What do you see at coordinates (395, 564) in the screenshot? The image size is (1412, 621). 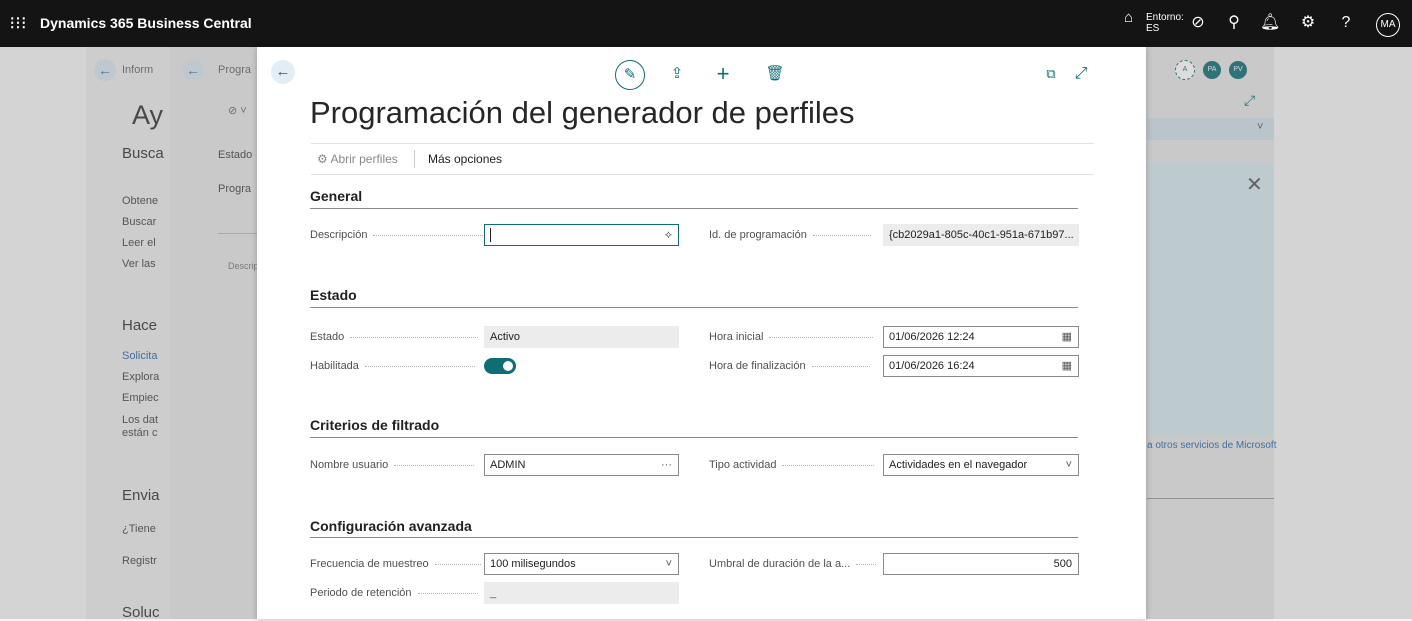 I see `sampling-frequency-label: Frecuencia de muestreo` at bounding box center [395, 564].